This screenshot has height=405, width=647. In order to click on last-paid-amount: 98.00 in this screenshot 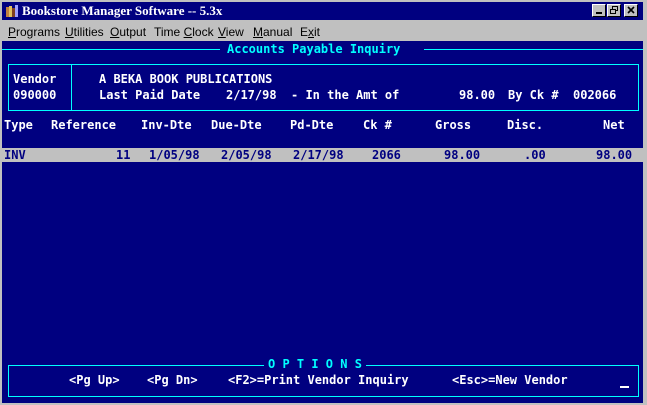, I will do `click(477, 95)`.